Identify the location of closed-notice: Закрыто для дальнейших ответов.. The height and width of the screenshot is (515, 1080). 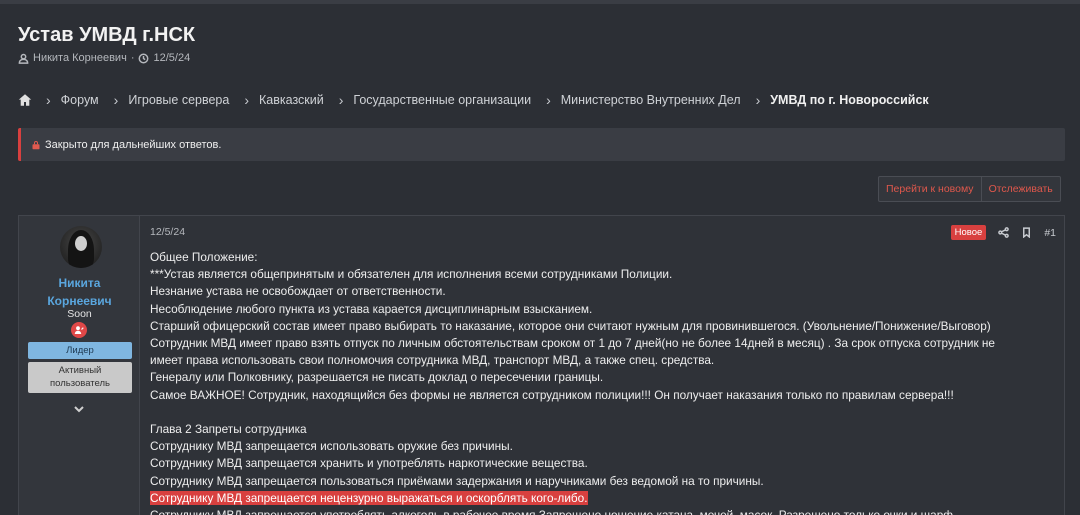
(541, 144).